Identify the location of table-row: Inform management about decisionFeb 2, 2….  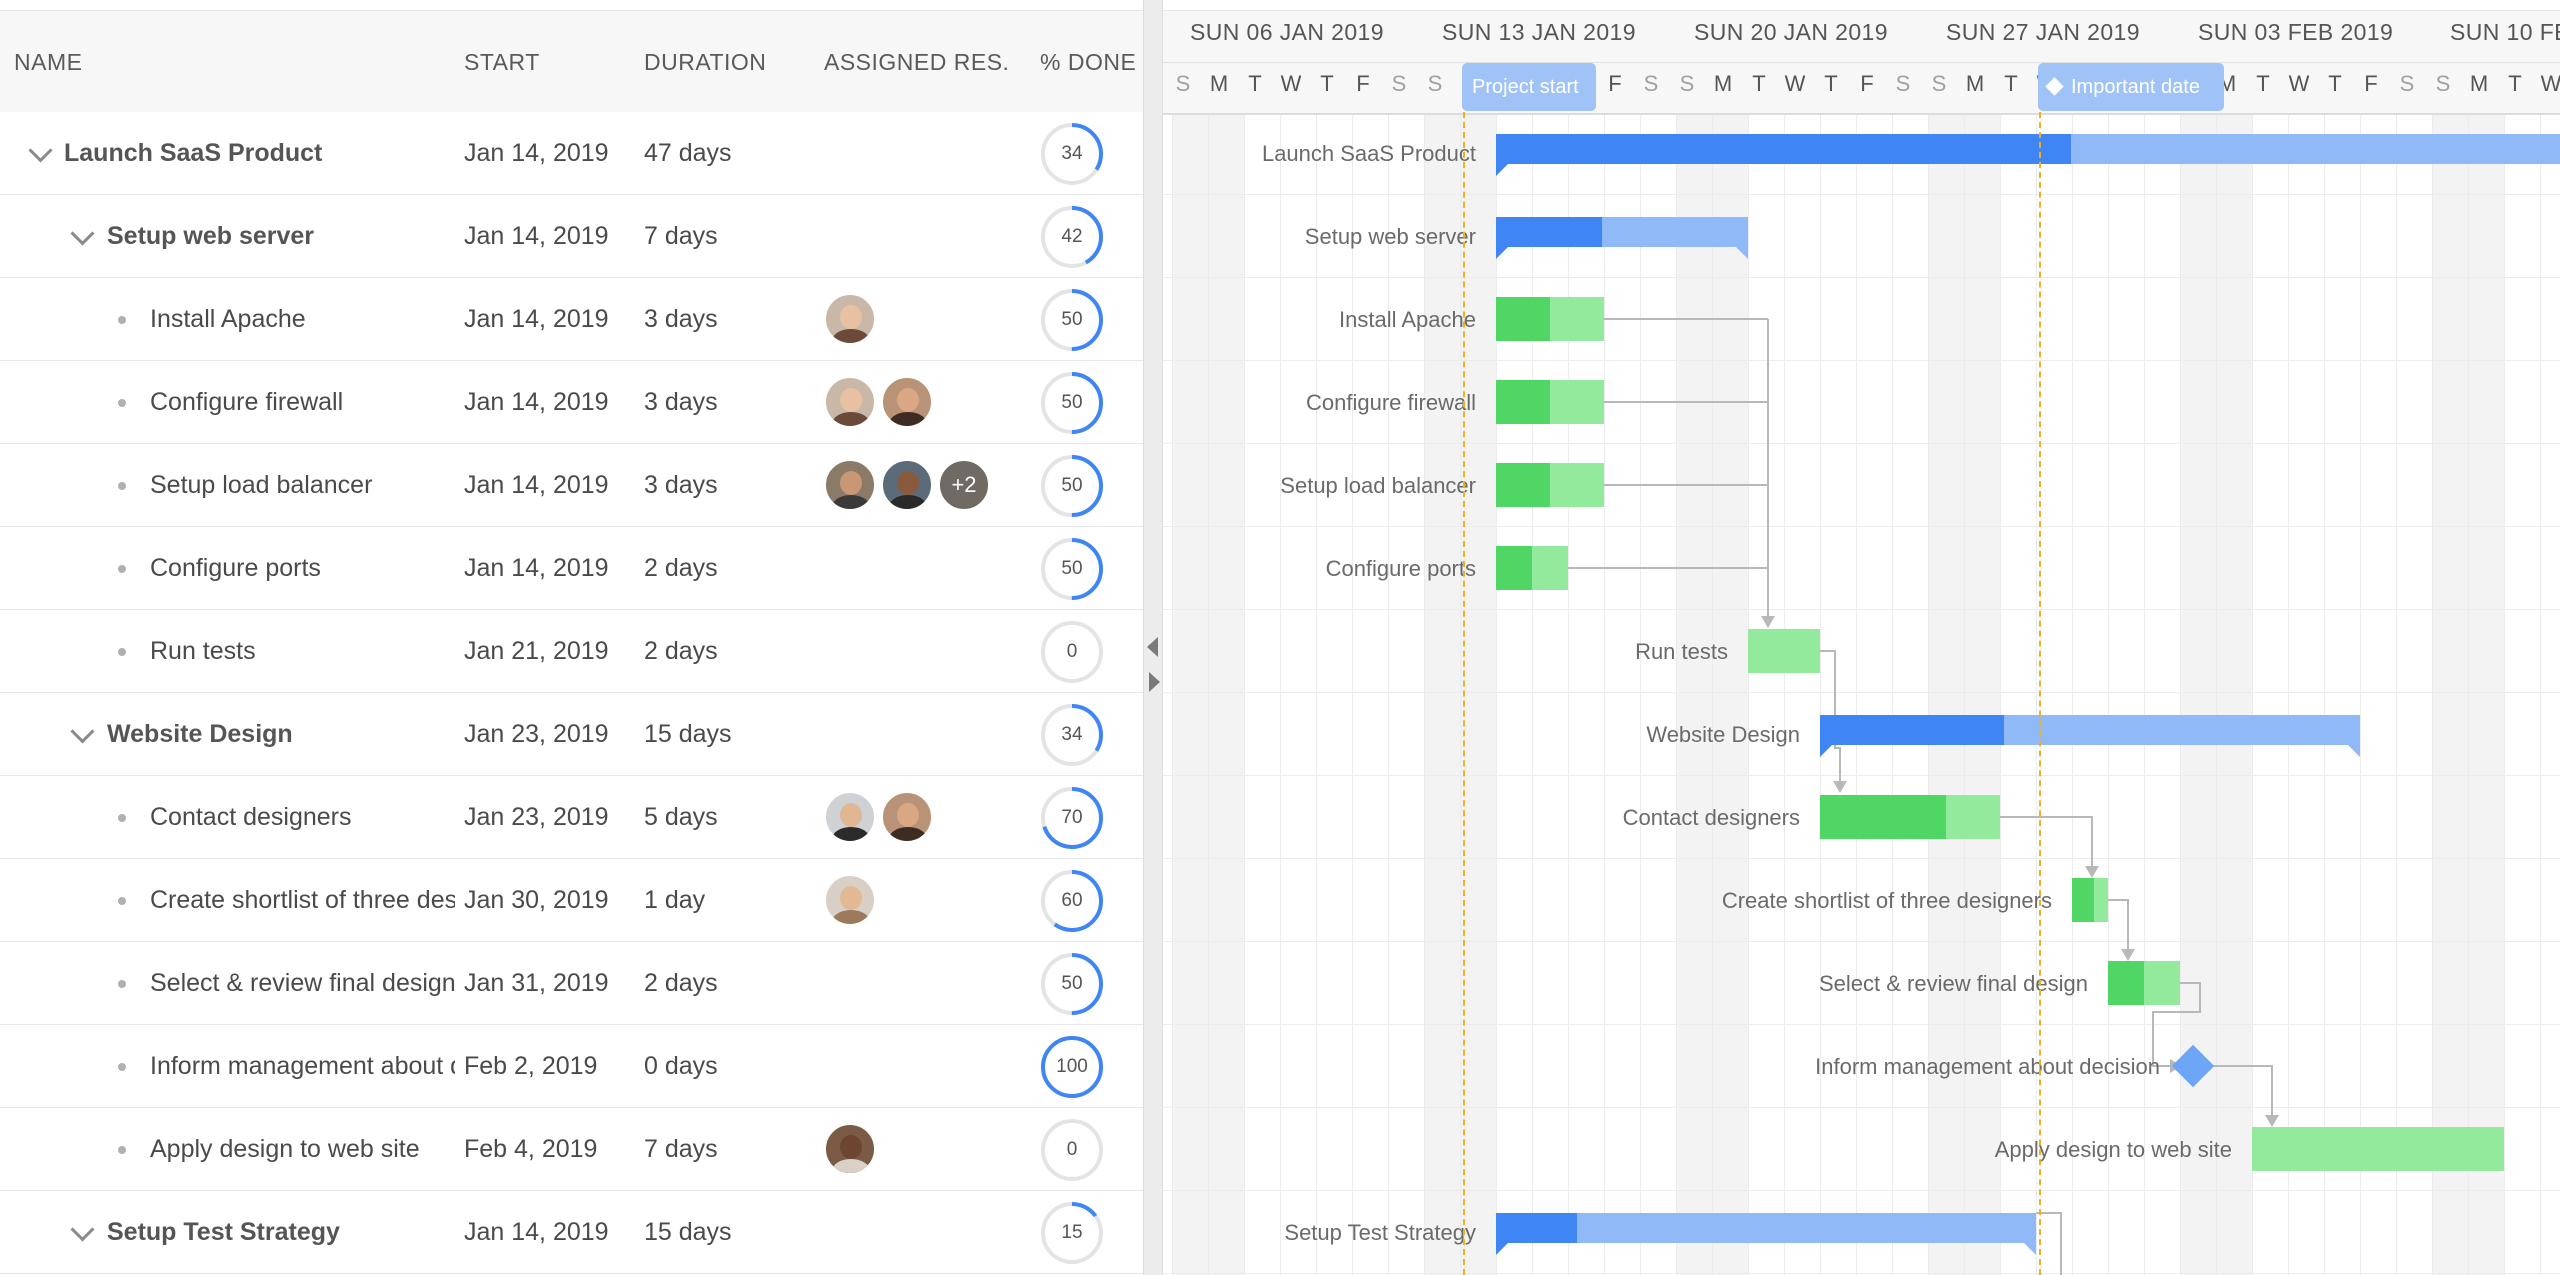
(571, 1066).